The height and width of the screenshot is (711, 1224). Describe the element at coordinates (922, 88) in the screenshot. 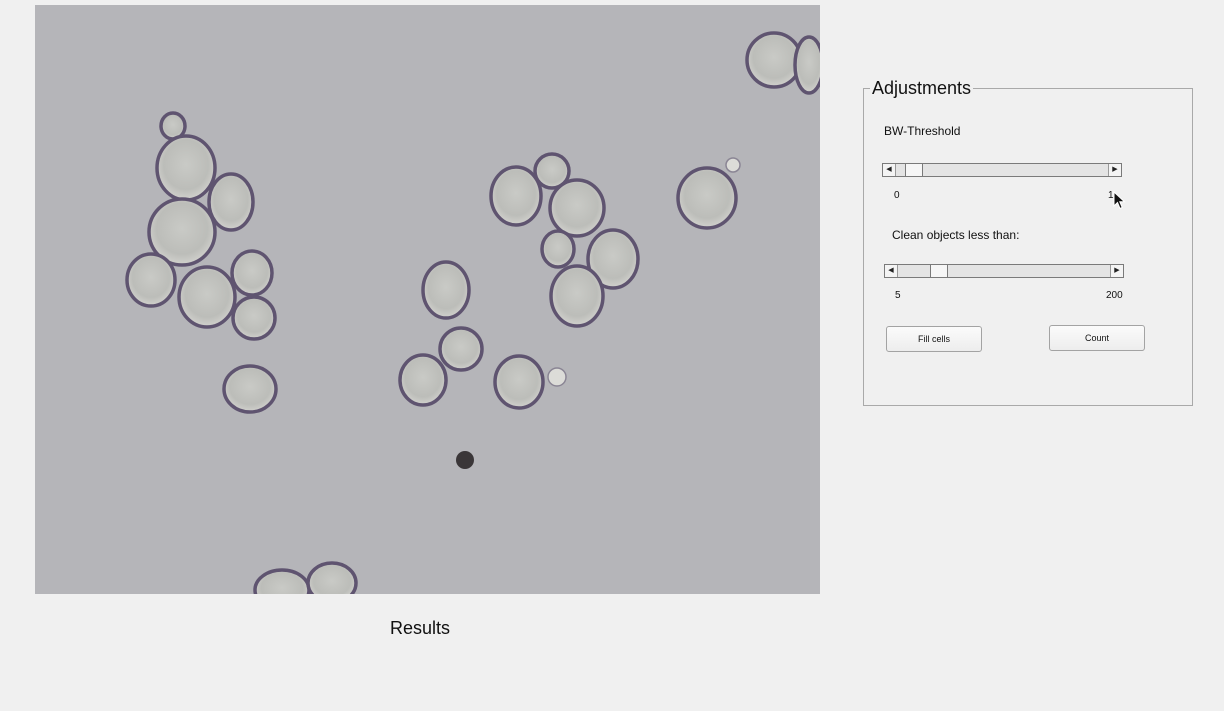

I see `adjustments-title: Adjustments` at that location.